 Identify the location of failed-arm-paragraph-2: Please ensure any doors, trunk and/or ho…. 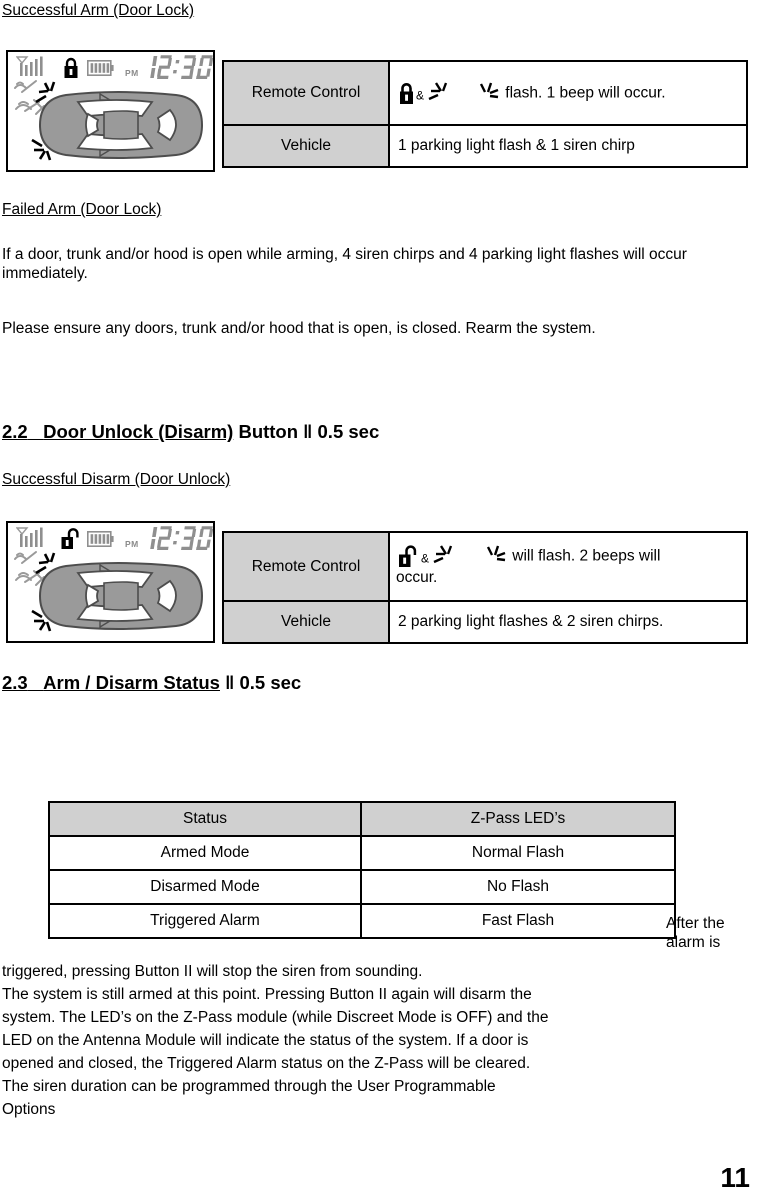
(299, 328).